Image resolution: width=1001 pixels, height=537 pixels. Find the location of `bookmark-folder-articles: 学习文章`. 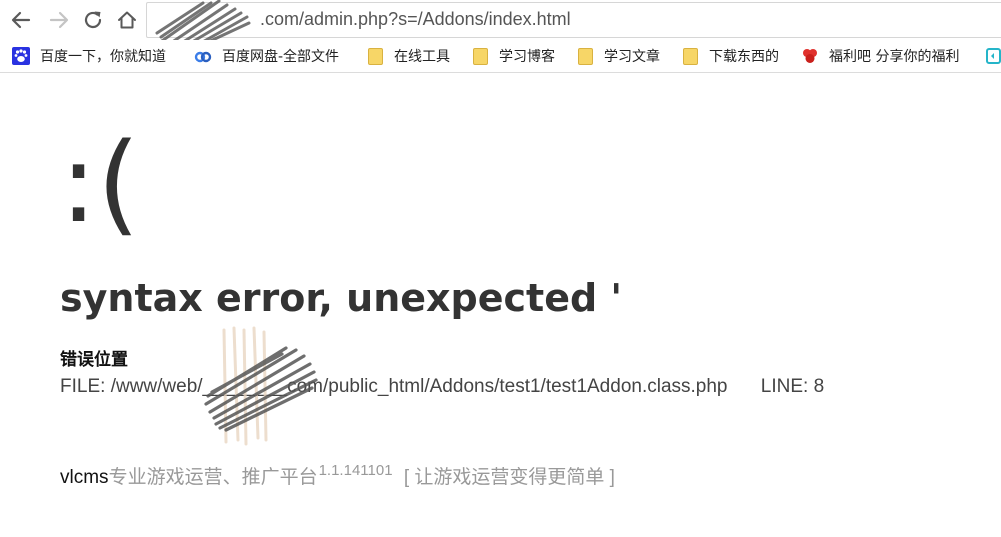

bookmark-folder-articles: 学习文章 is located at coordinates (618, 56).